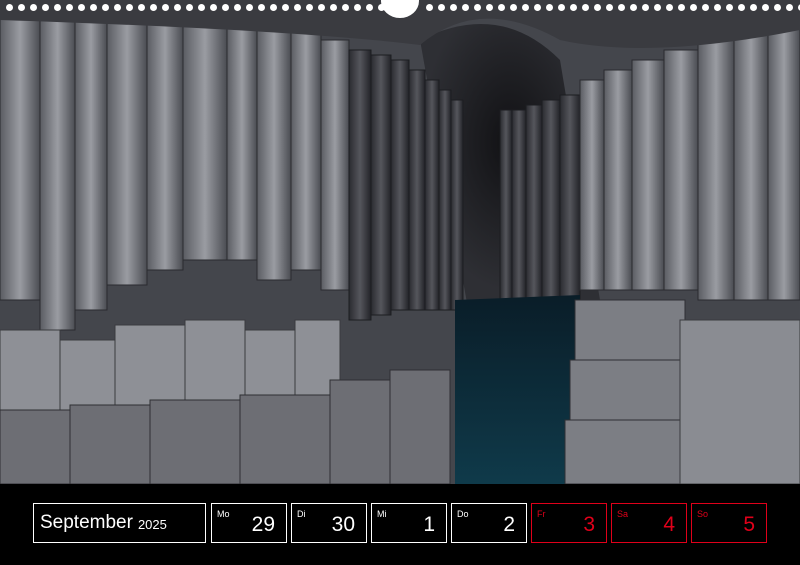  Describe the element at coordinates (509, 524) in the screenshot. I see `day-number: 2` at that location.